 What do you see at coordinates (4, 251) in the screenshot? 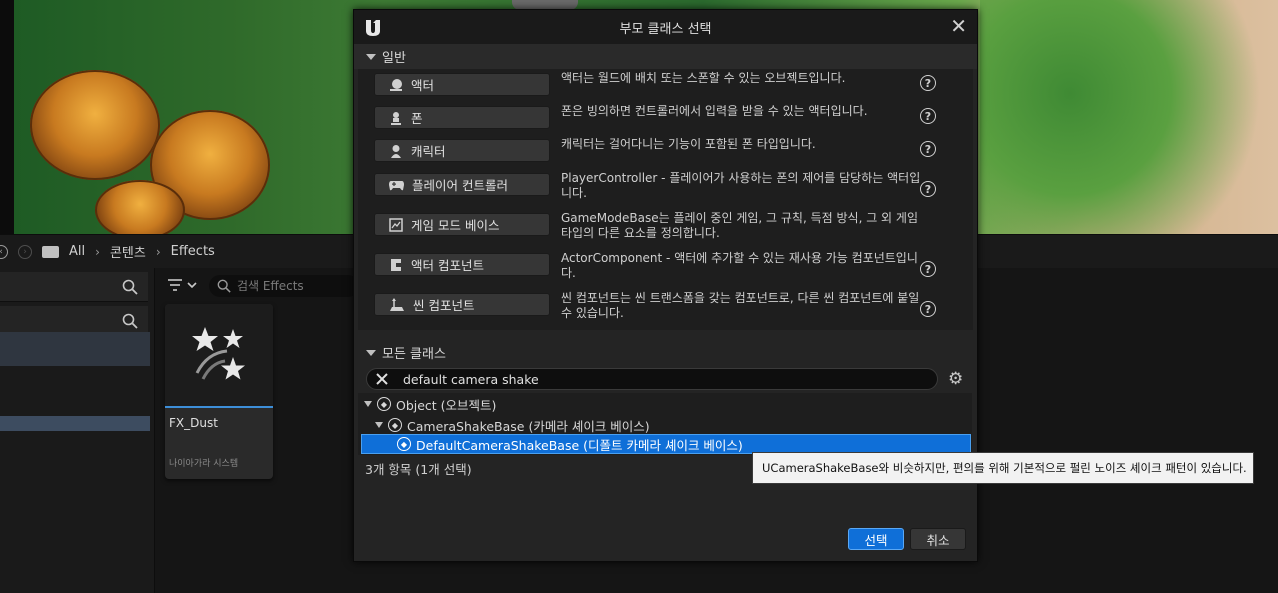
I see `back-icon: ‹` at bounding box center [4, 251].